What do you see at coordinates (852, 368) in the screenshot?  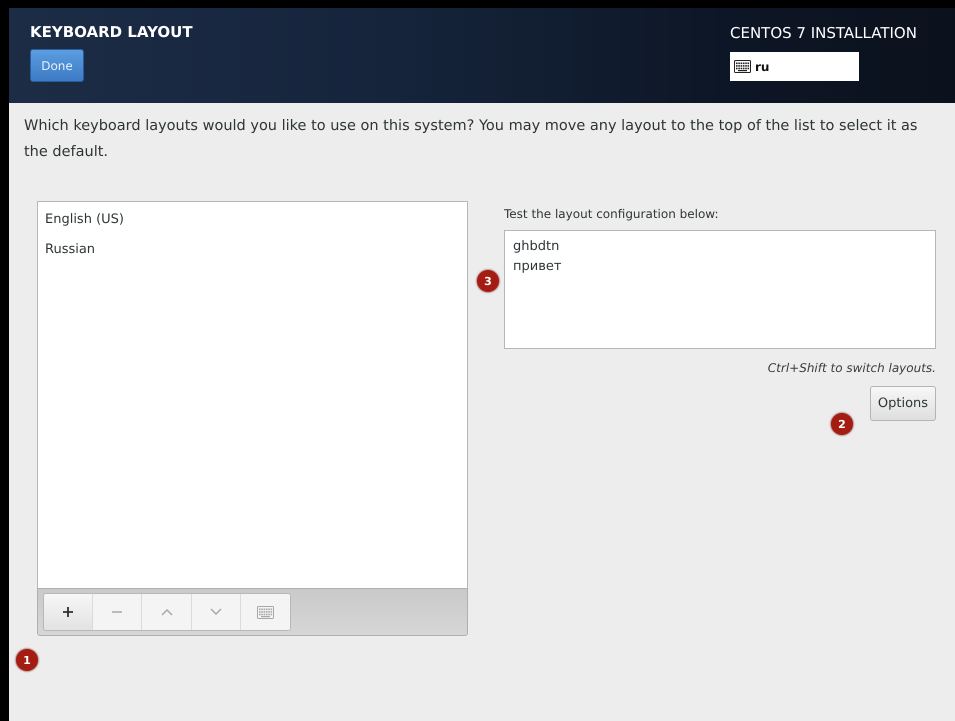 I see `hint-text: Ctrl+Shift to switch layouts.` at bounding box center [852, 368].